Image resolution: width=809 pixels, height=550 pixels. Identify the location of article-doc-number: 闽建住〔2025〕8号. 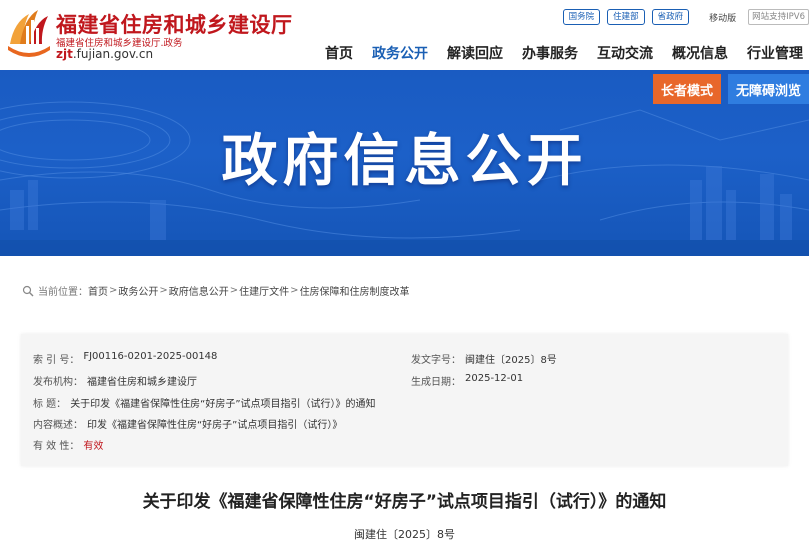
(404, 534).